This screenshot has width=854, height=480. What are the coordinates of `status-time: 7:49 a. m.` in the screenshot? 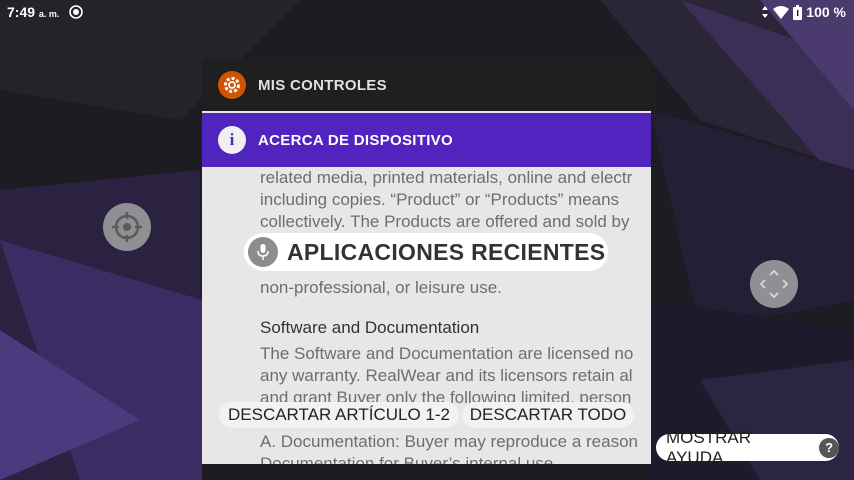 It's located at (33, 12).